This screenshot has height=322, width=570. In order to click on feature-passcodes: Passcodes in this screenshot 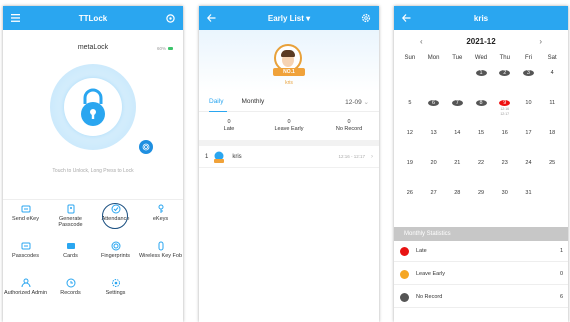, I will do `click(25, 255)`.